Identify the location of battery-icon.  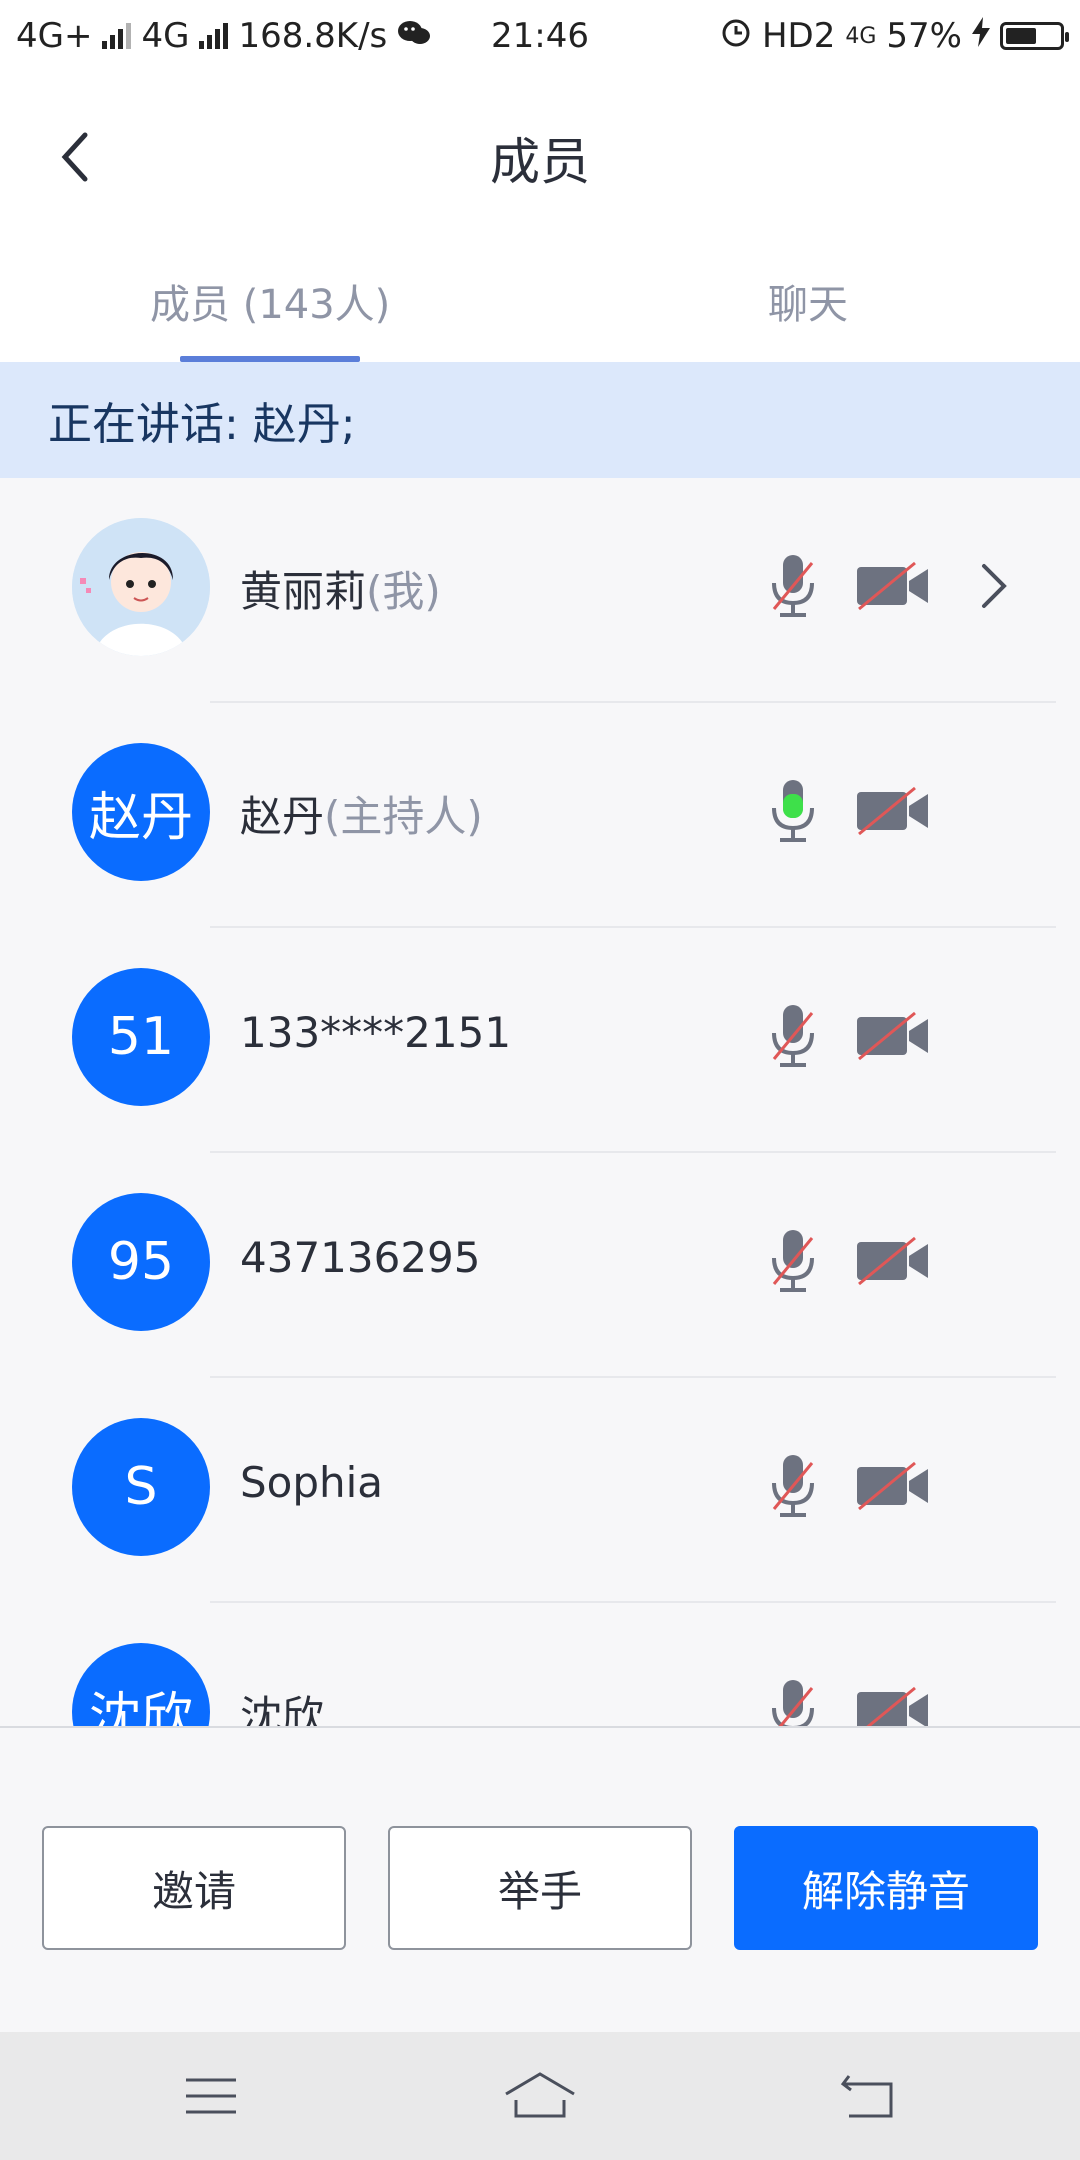
(1034, 36).